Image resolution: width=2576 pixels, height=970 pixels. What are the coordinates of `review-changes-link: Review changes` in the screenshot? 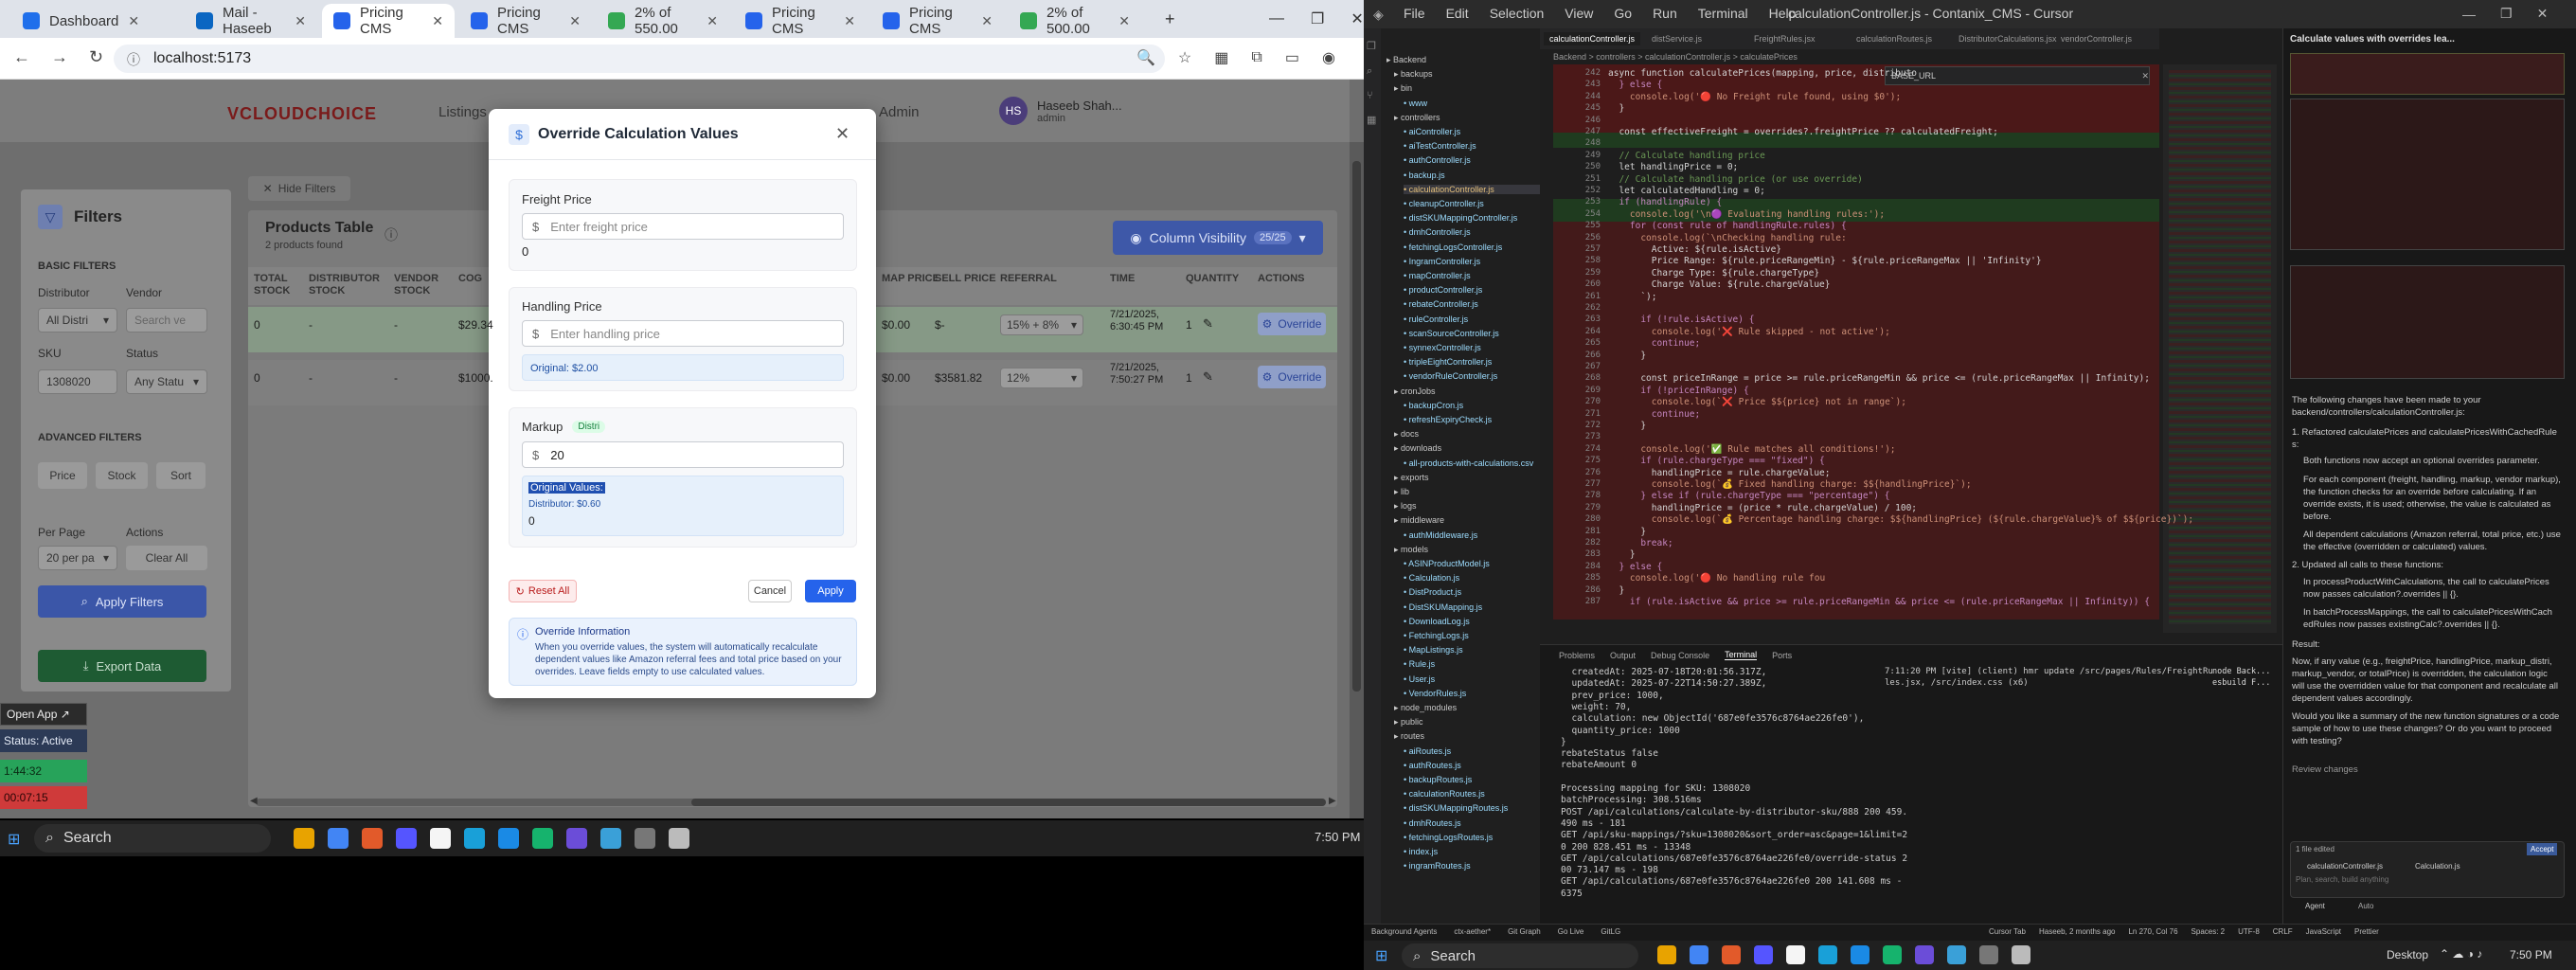 It's located at (2325, 770).